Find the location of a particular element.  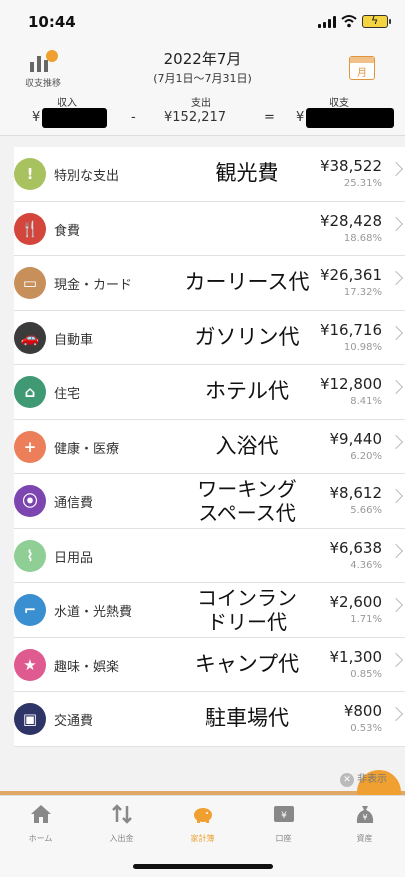

category-name: 住宅 is located at coordinates (67, 394).